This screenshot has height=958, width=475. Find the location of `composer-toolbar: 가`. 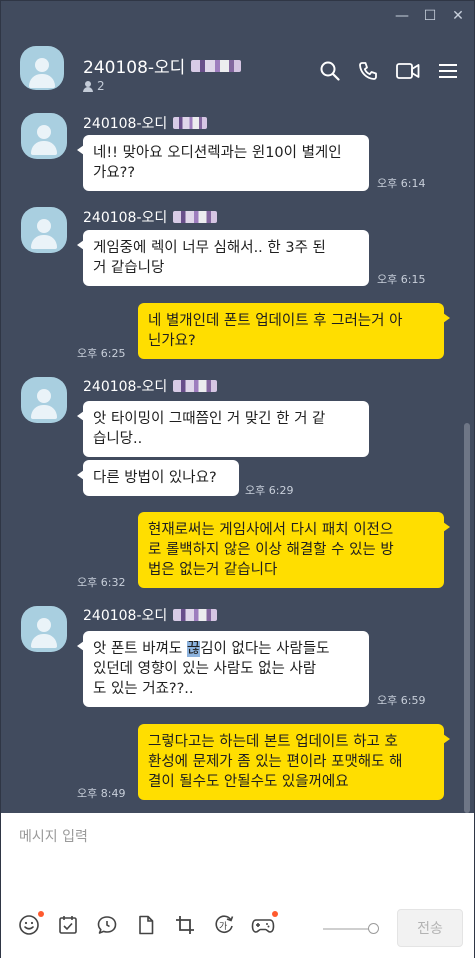

composer-toolbar: 가 is located at coordinates (147, 924).